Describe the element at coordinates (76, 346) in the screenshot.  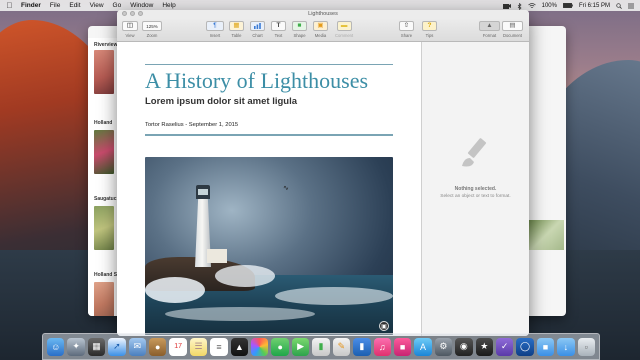
I see `launchpad-icon: ✦` at that location.